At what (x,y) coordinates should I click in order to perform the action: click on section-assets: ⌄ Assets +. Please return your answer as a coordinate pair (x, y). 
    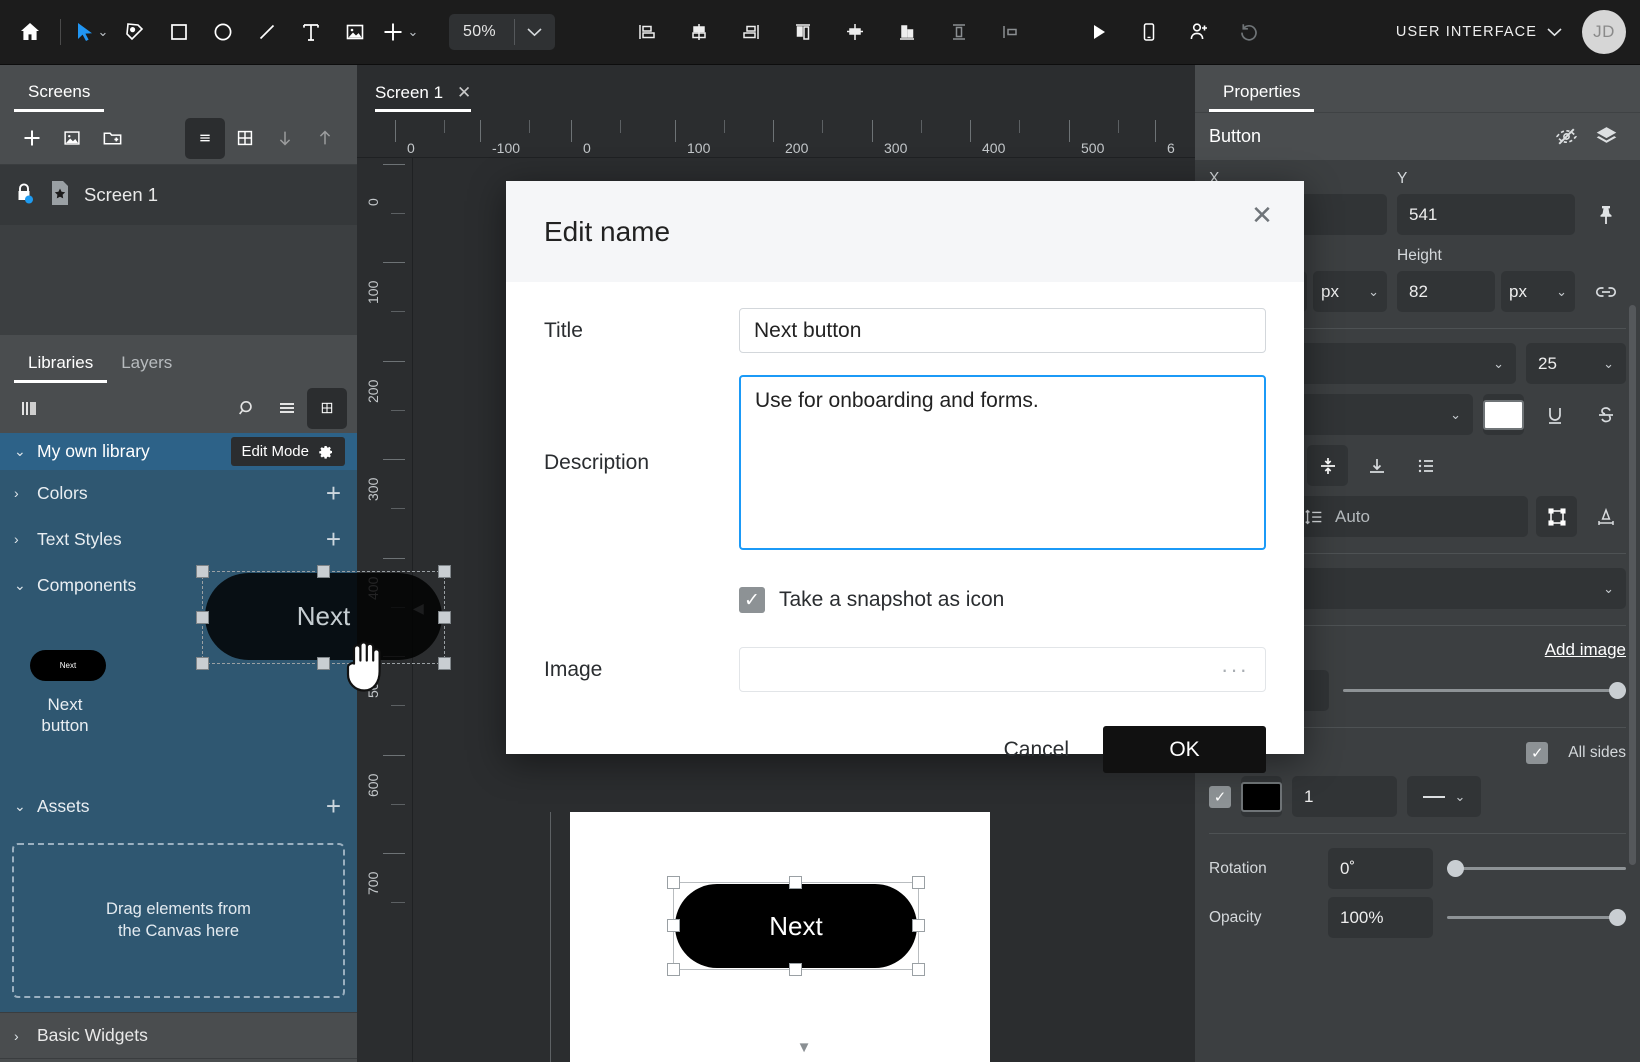
    Looking at the image, I should click on (178, 806).